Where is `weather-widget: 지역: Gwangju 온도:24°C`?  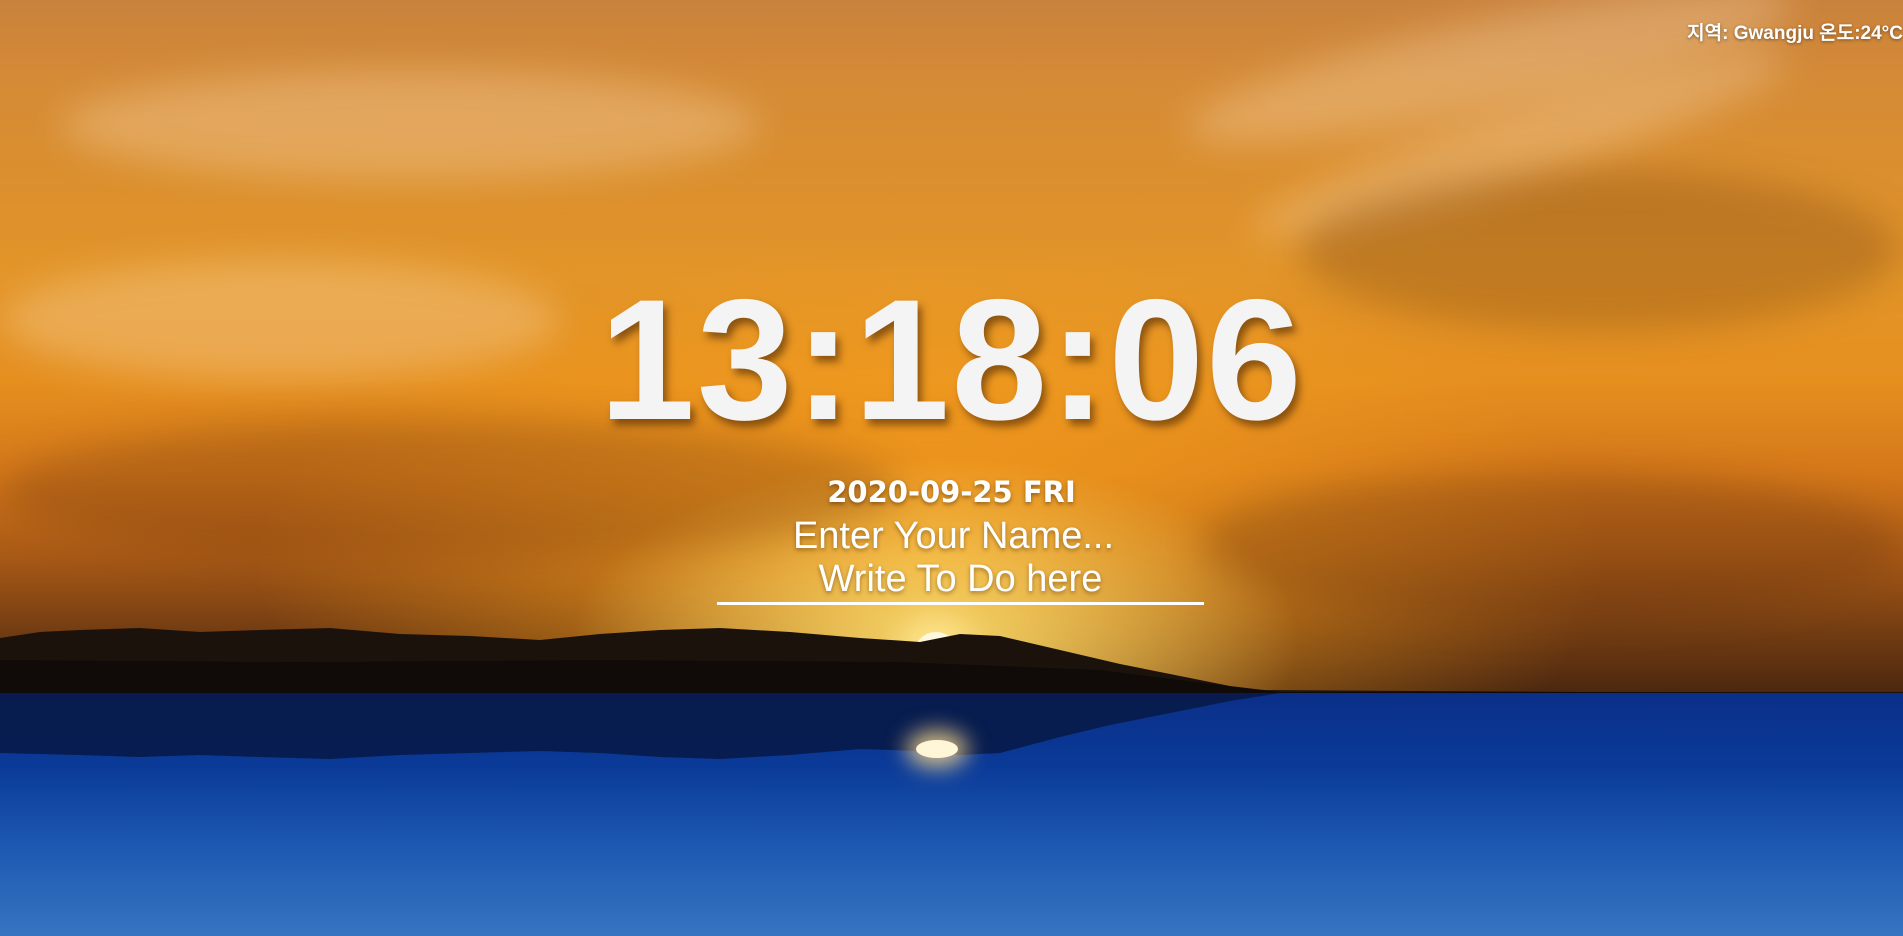 weather-widget: 지역: Gwangju 온도:24°C is located at coordinates (1795, 31).